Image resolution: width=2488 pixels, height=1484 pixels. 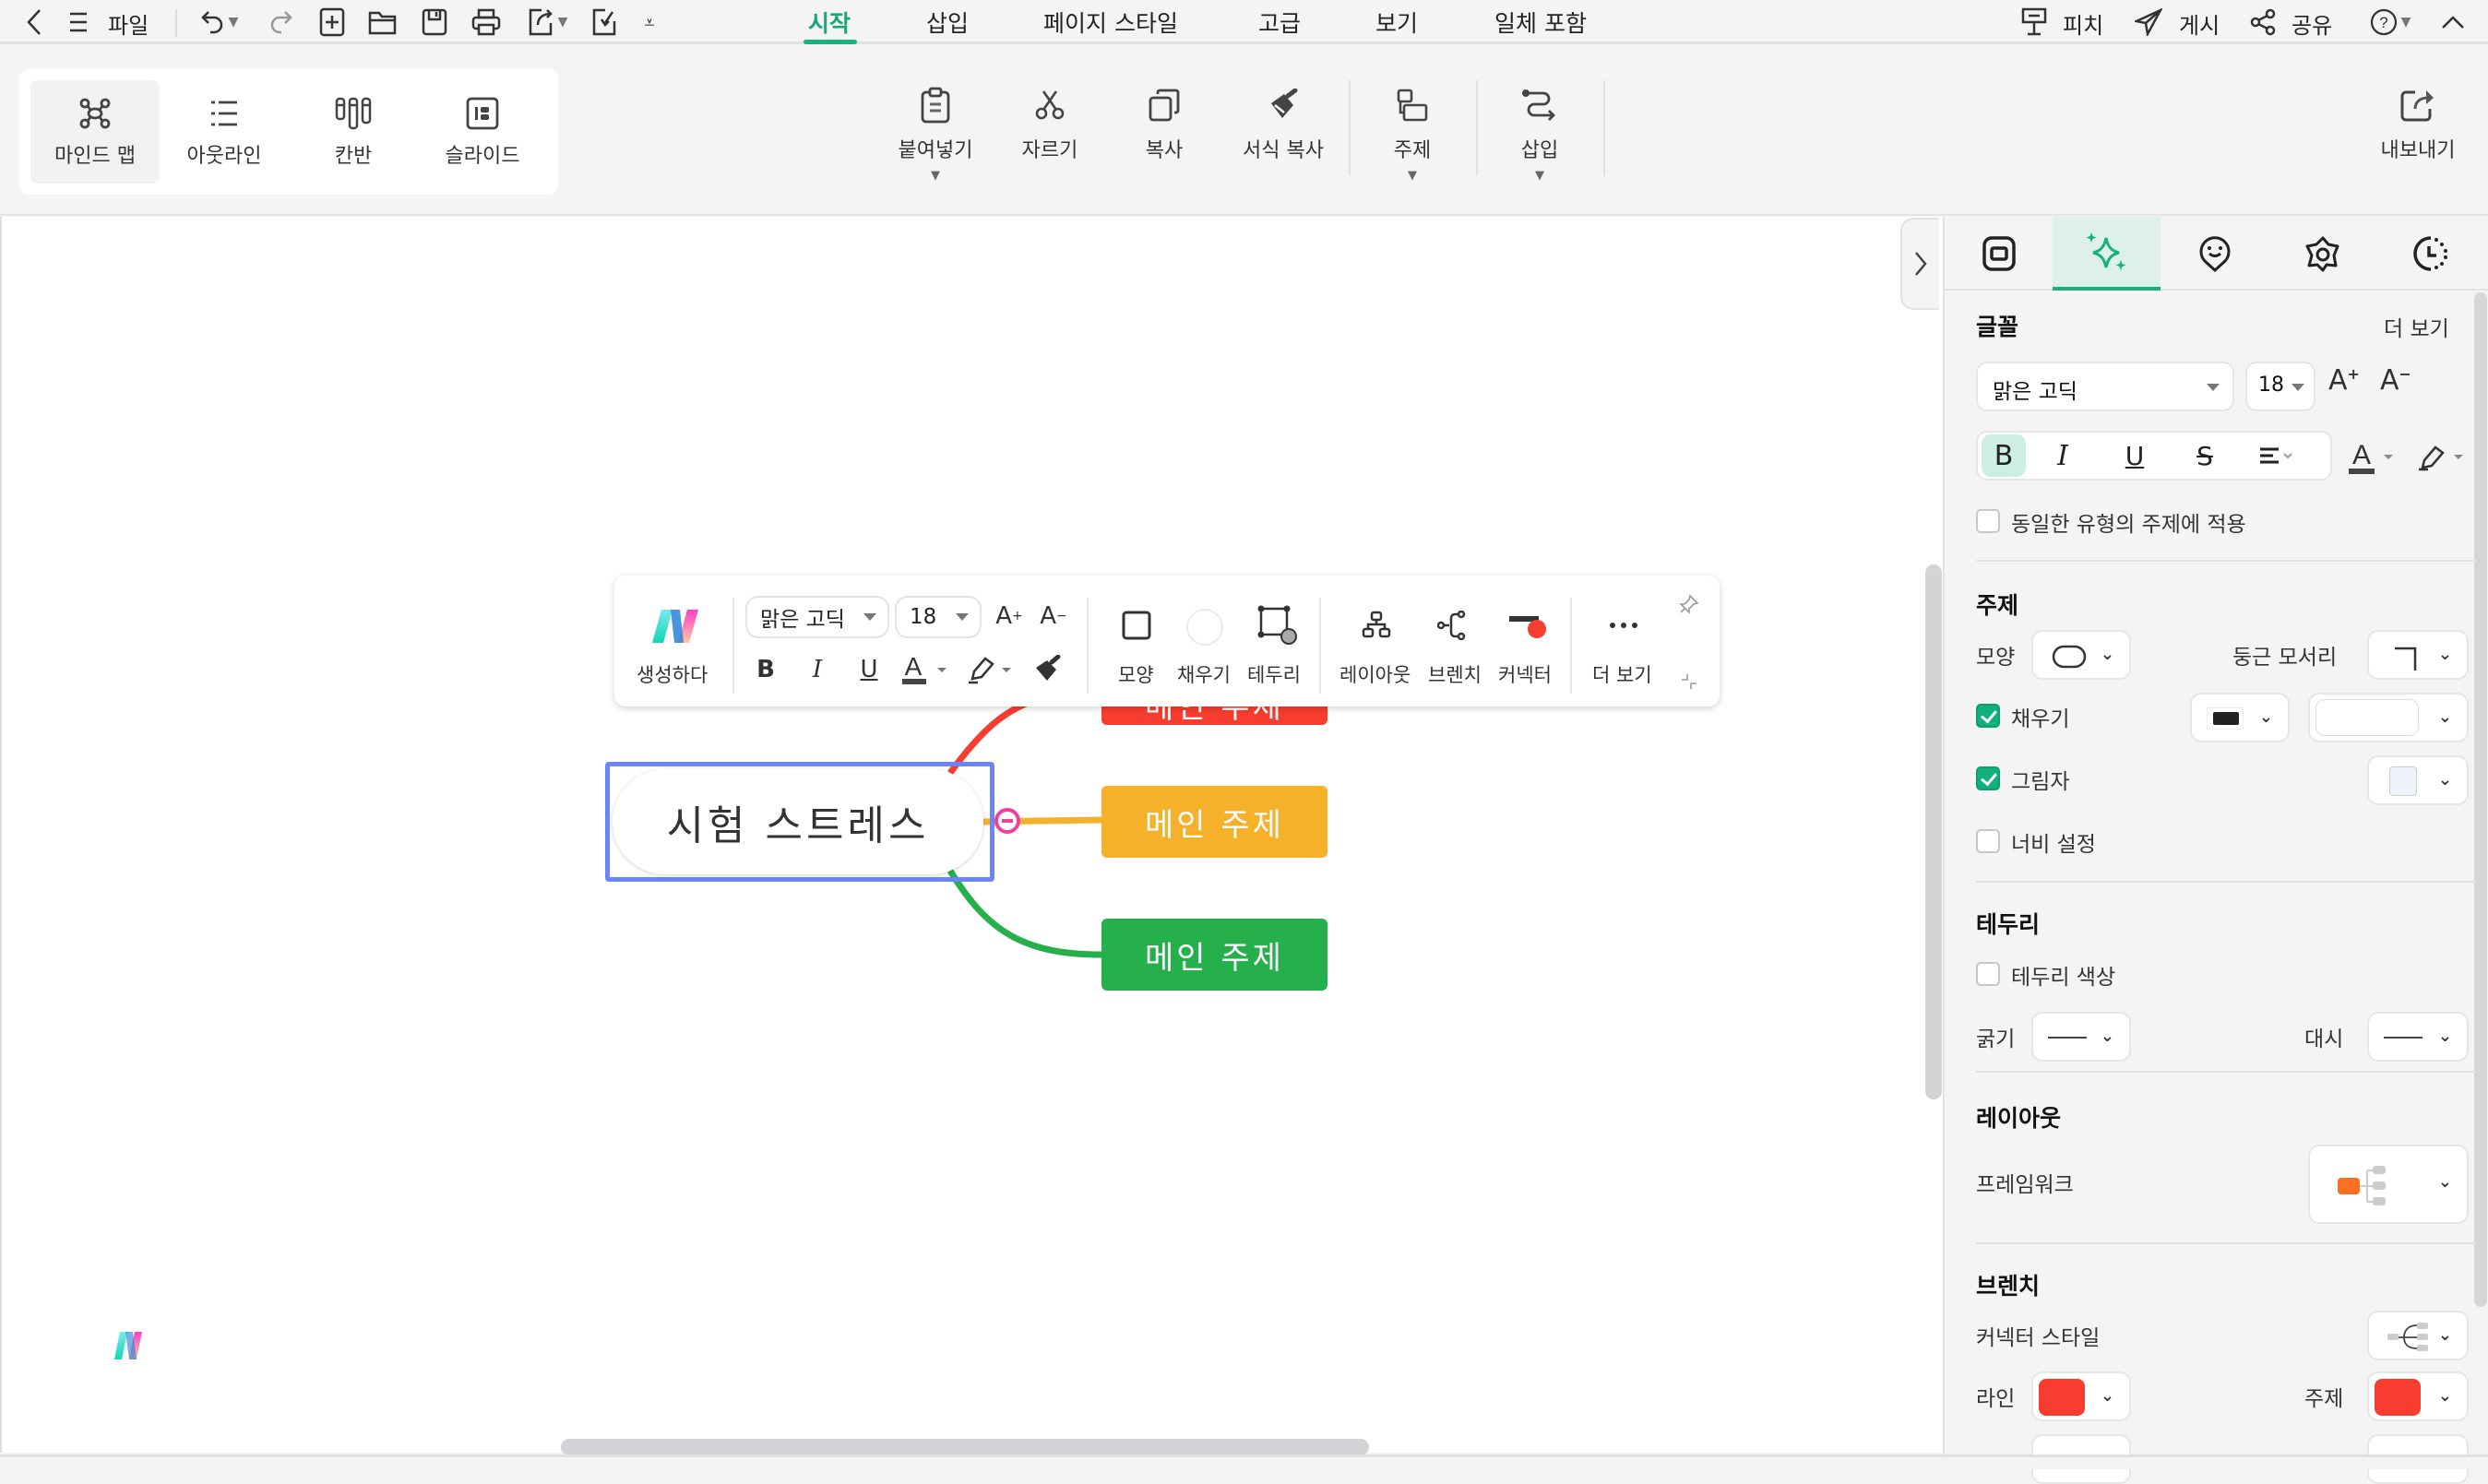 What do you see at coordinates (1623, 625) in the screenshot?
I see `more-icon` at bounding box center [1623, 625].